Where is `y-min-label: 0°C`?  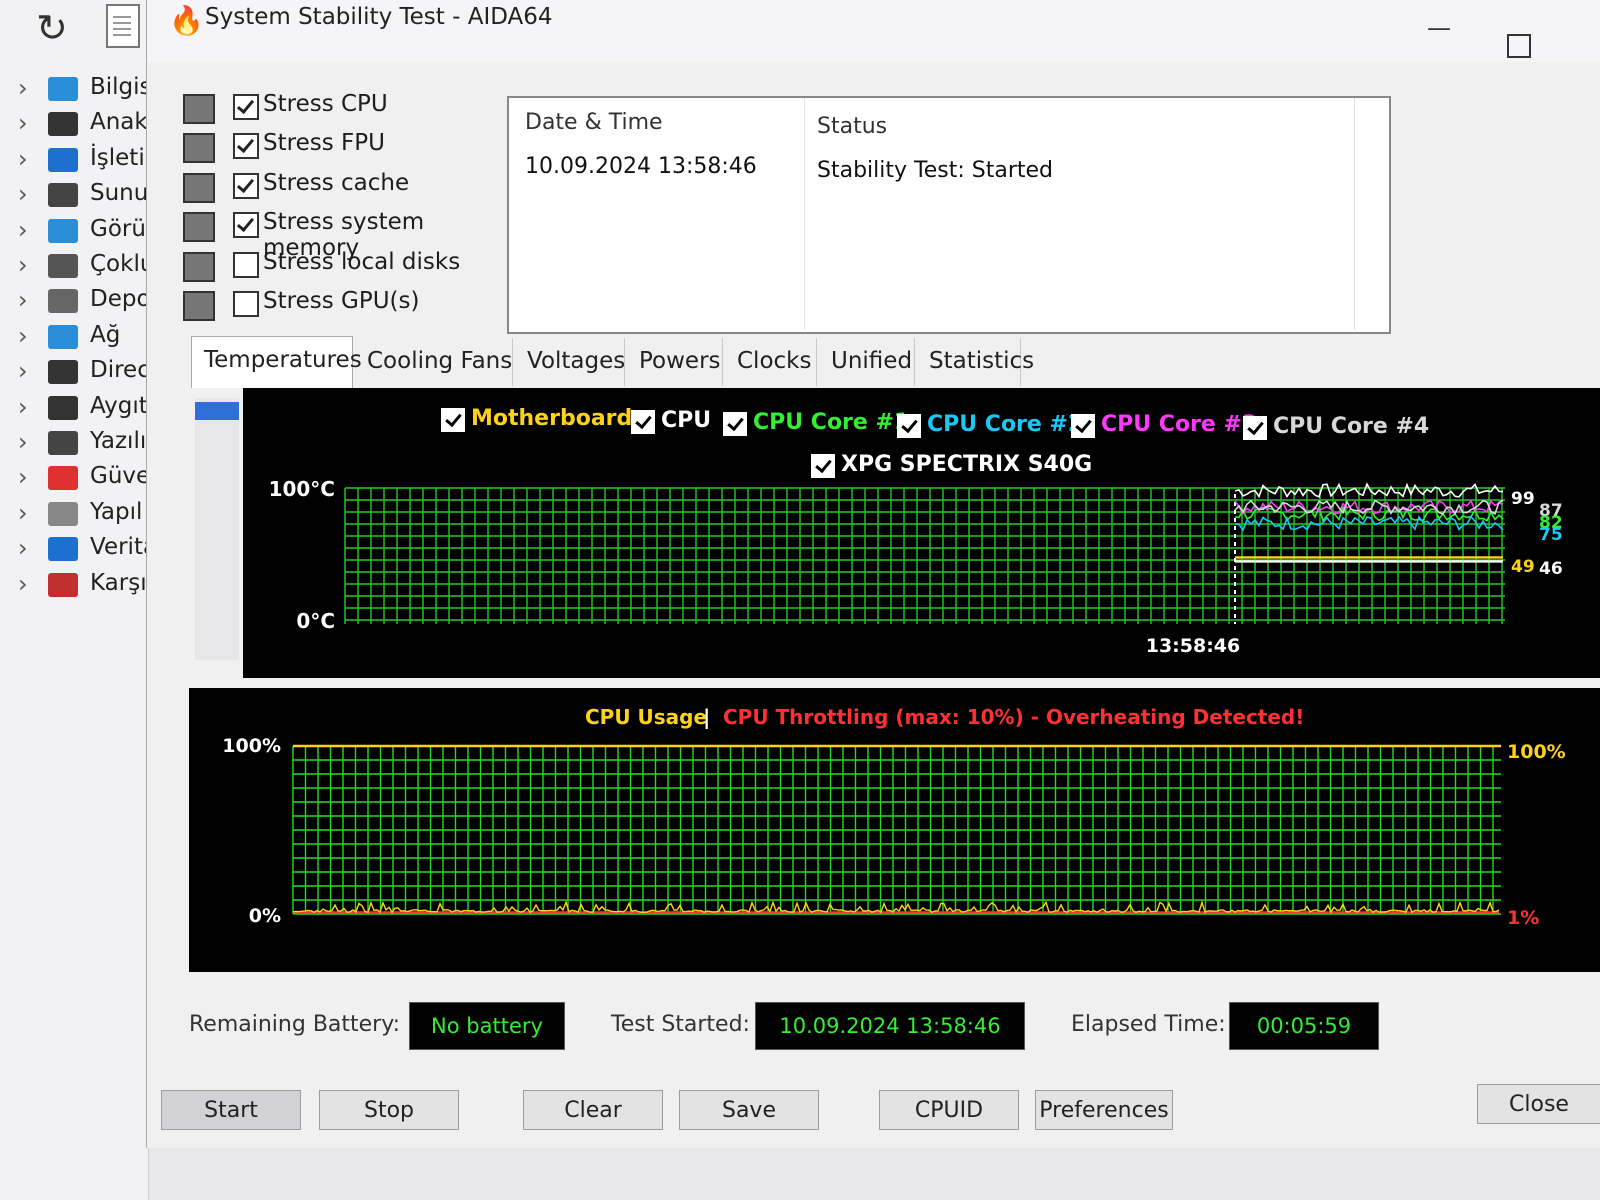
y-min-label: 0°C is located at coordinates (315, 621).